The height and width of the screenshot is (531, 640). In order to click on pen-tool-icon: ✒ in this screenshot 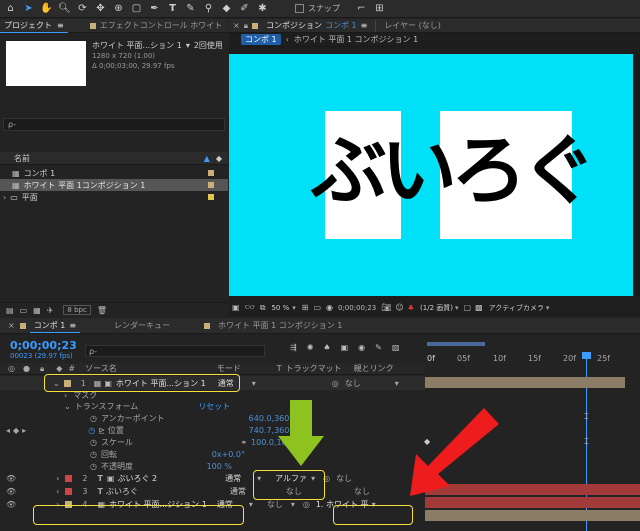, I will do `click(154, 8)`.